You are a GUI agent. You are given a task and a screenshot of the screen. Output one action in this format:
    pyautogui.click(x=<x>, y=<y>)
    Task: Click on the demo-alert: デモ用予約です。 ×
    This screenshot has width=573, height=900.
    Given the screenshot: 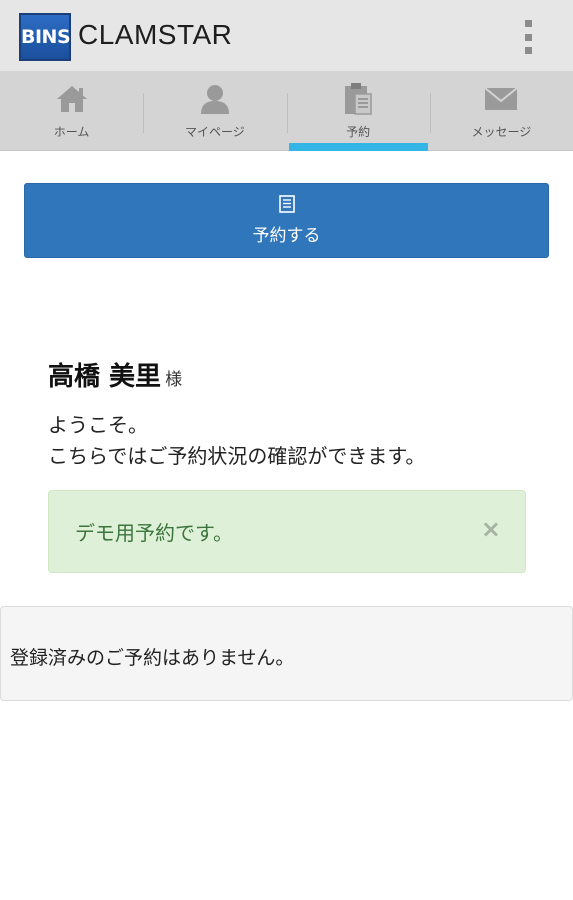 What is the action you would take?
    pyautogui.click(x=287, y=531)
    